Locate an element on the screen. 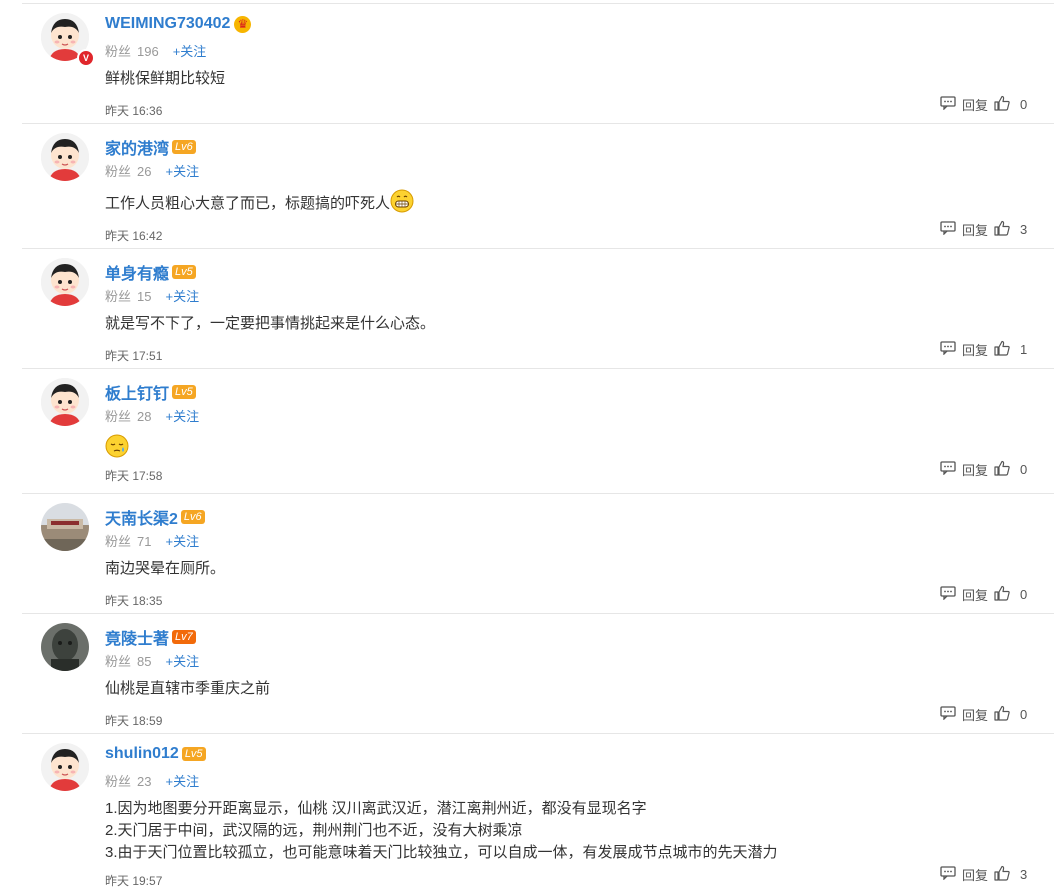  comment-text: 仙桃是直辖市季重庆之前 is located at coordinates (187, 690).